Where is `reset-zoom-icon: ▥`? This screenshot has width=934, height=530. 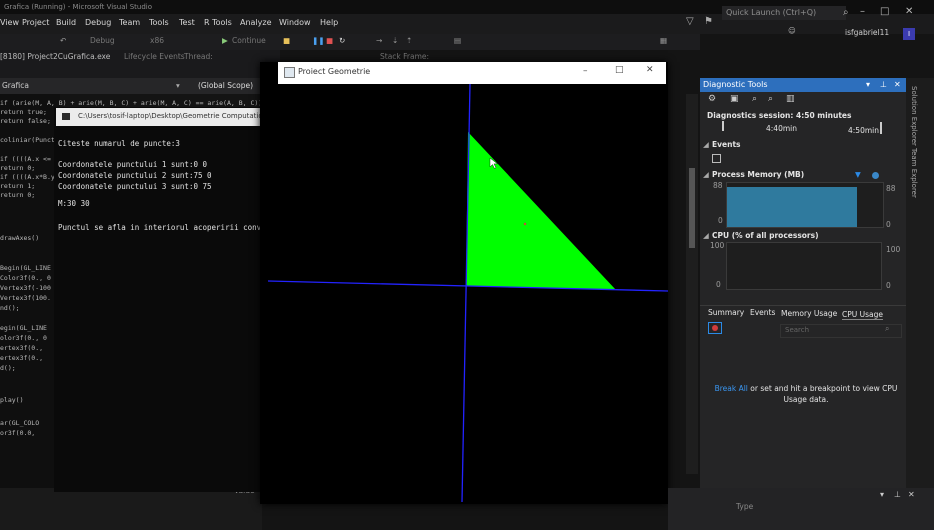 reset-zoom-icon: ▥ is located at coordinates (790, 99).